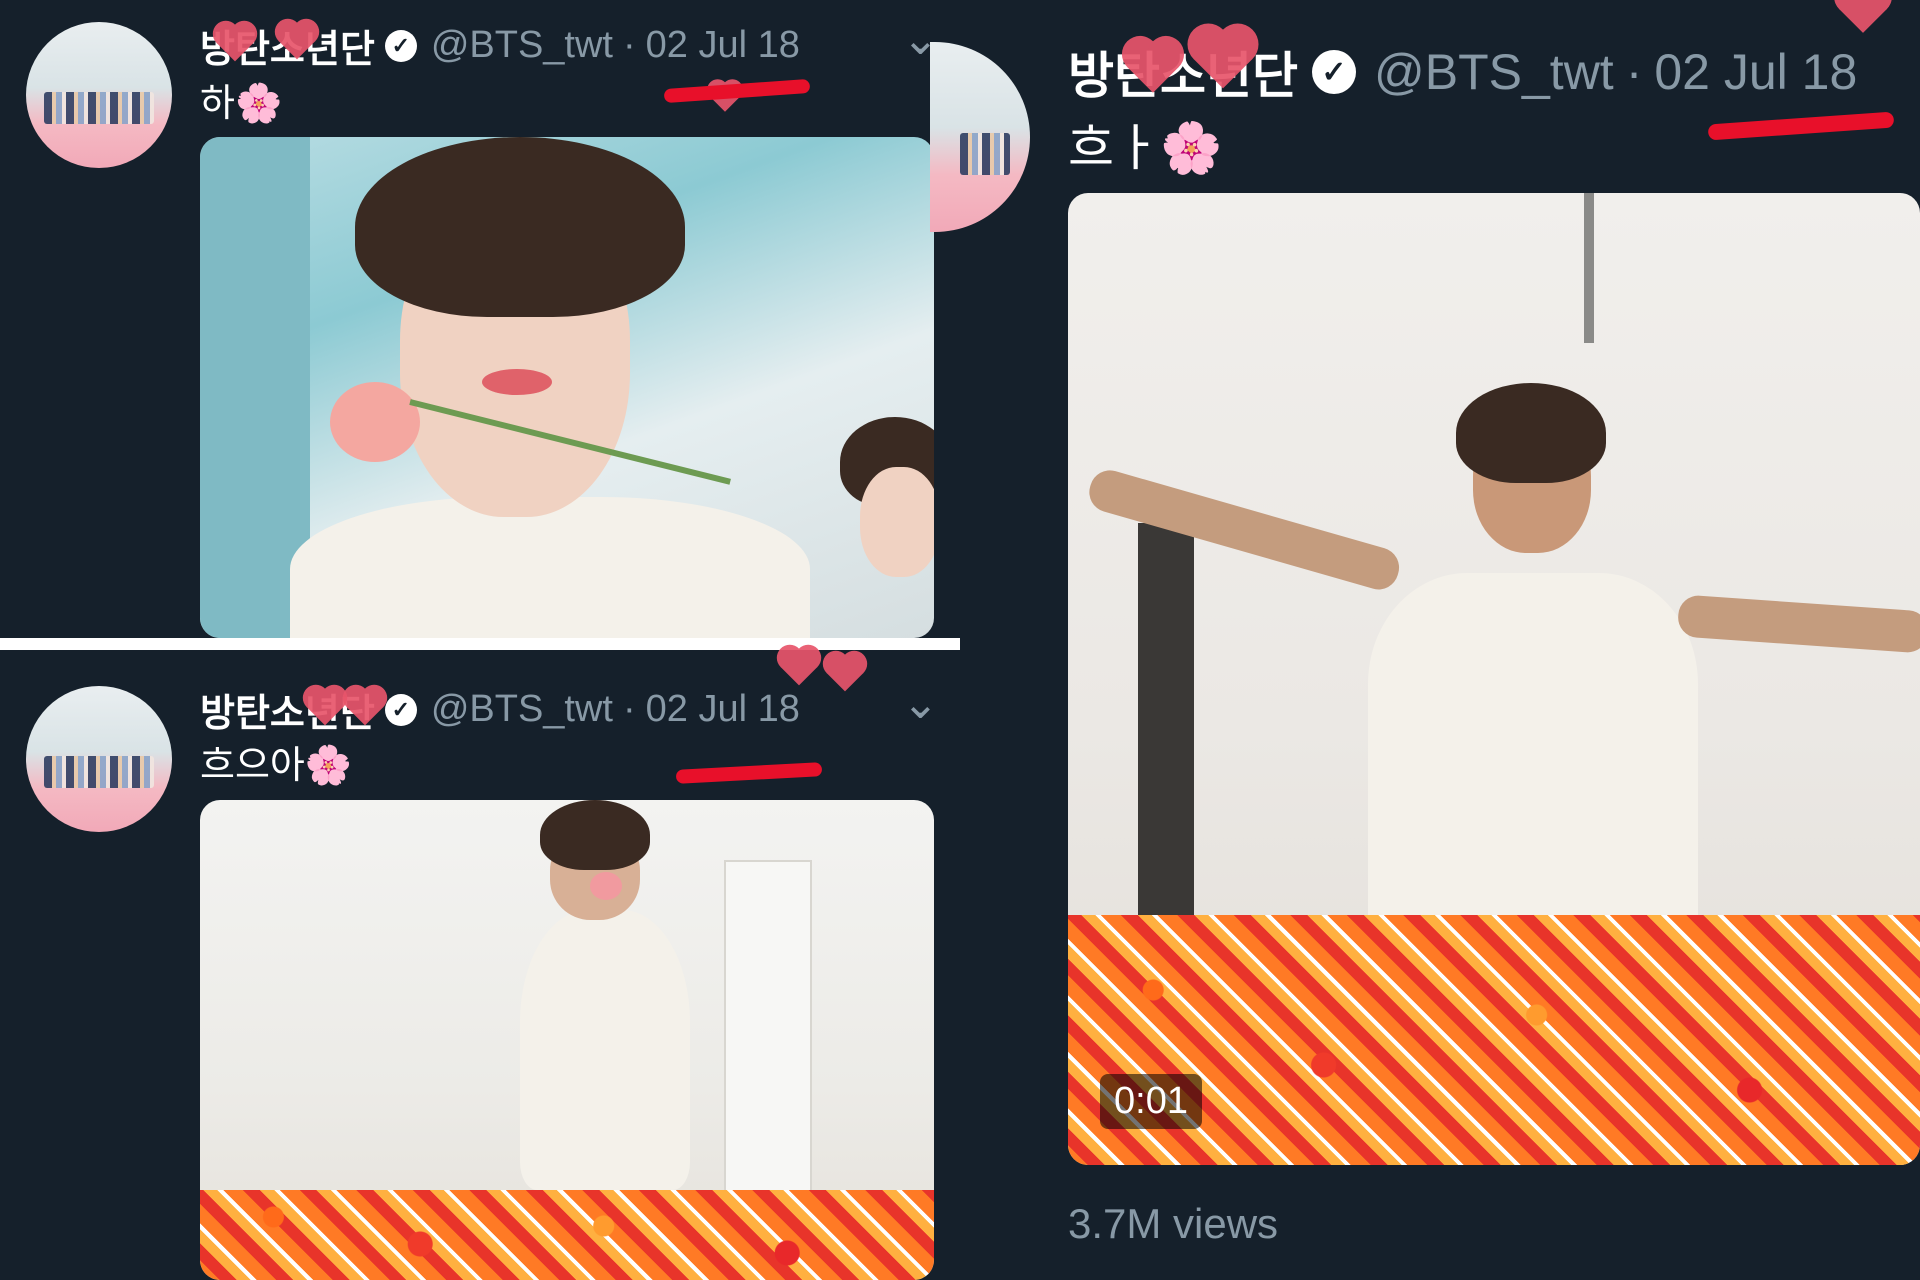  Describe the element at coordinates (276, 766) in the screenshot. I see `tweet-text: 흐으아🌸` at that location.